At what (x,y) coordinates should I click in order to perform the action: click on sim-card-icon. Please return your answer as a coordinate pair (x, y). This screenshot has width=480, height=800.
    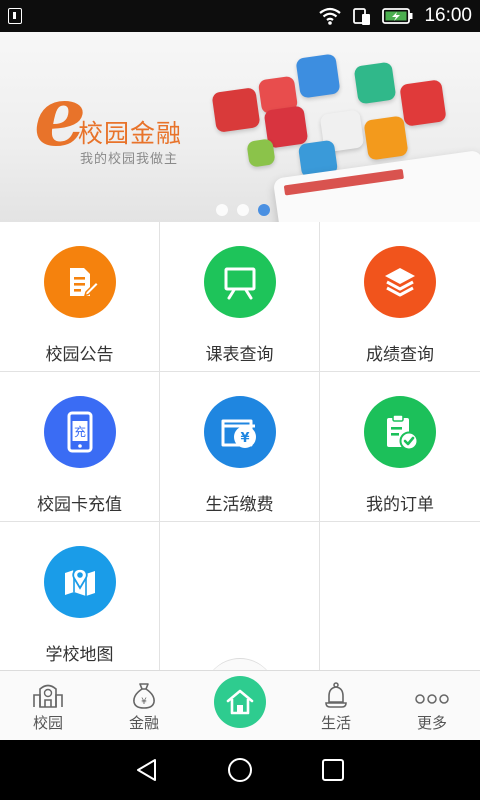
    Looking at the image, I should click on (15, 16).